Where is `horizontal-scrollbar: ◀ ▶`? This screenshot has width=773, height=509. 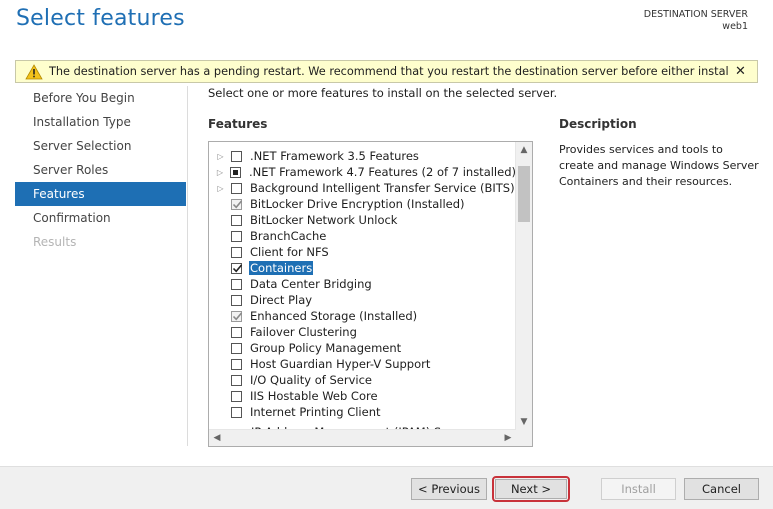 horizontal-scrollbar: ◀ ▶ is located at coordinates (362, 437).